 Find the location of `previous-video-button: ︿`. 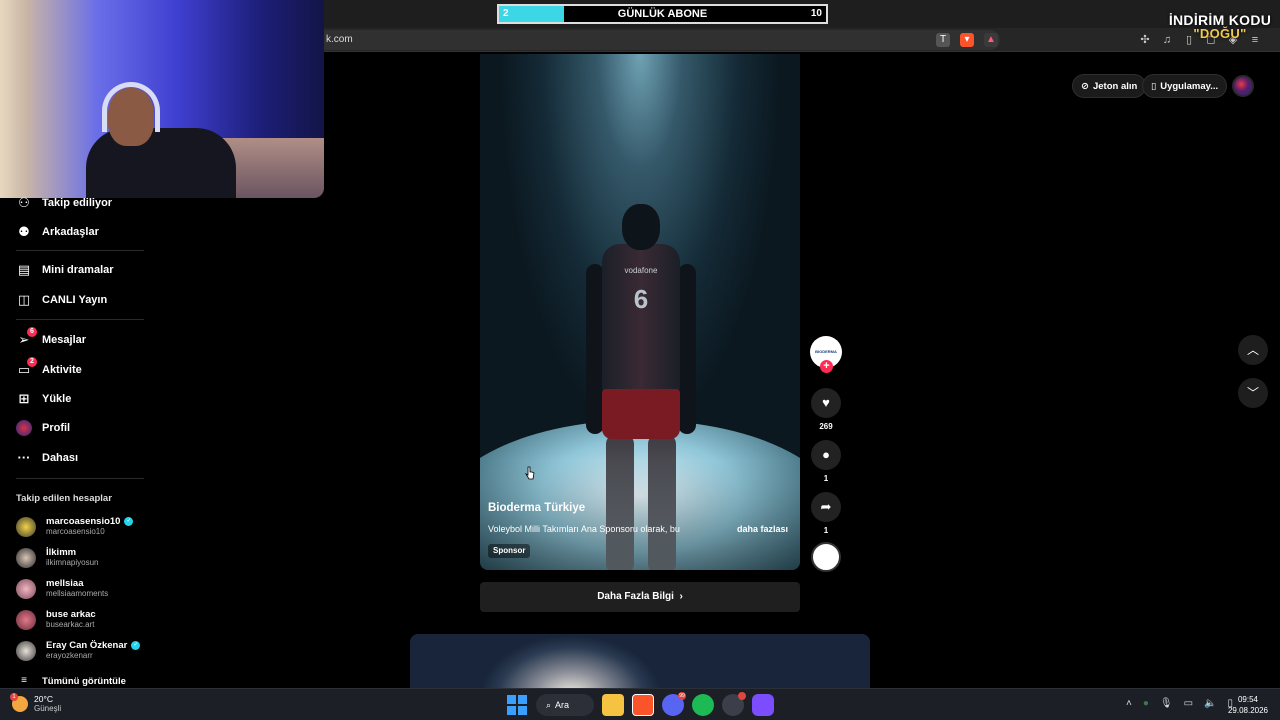

previous-video-button: ︿ is located at coordinates (1253, 350).